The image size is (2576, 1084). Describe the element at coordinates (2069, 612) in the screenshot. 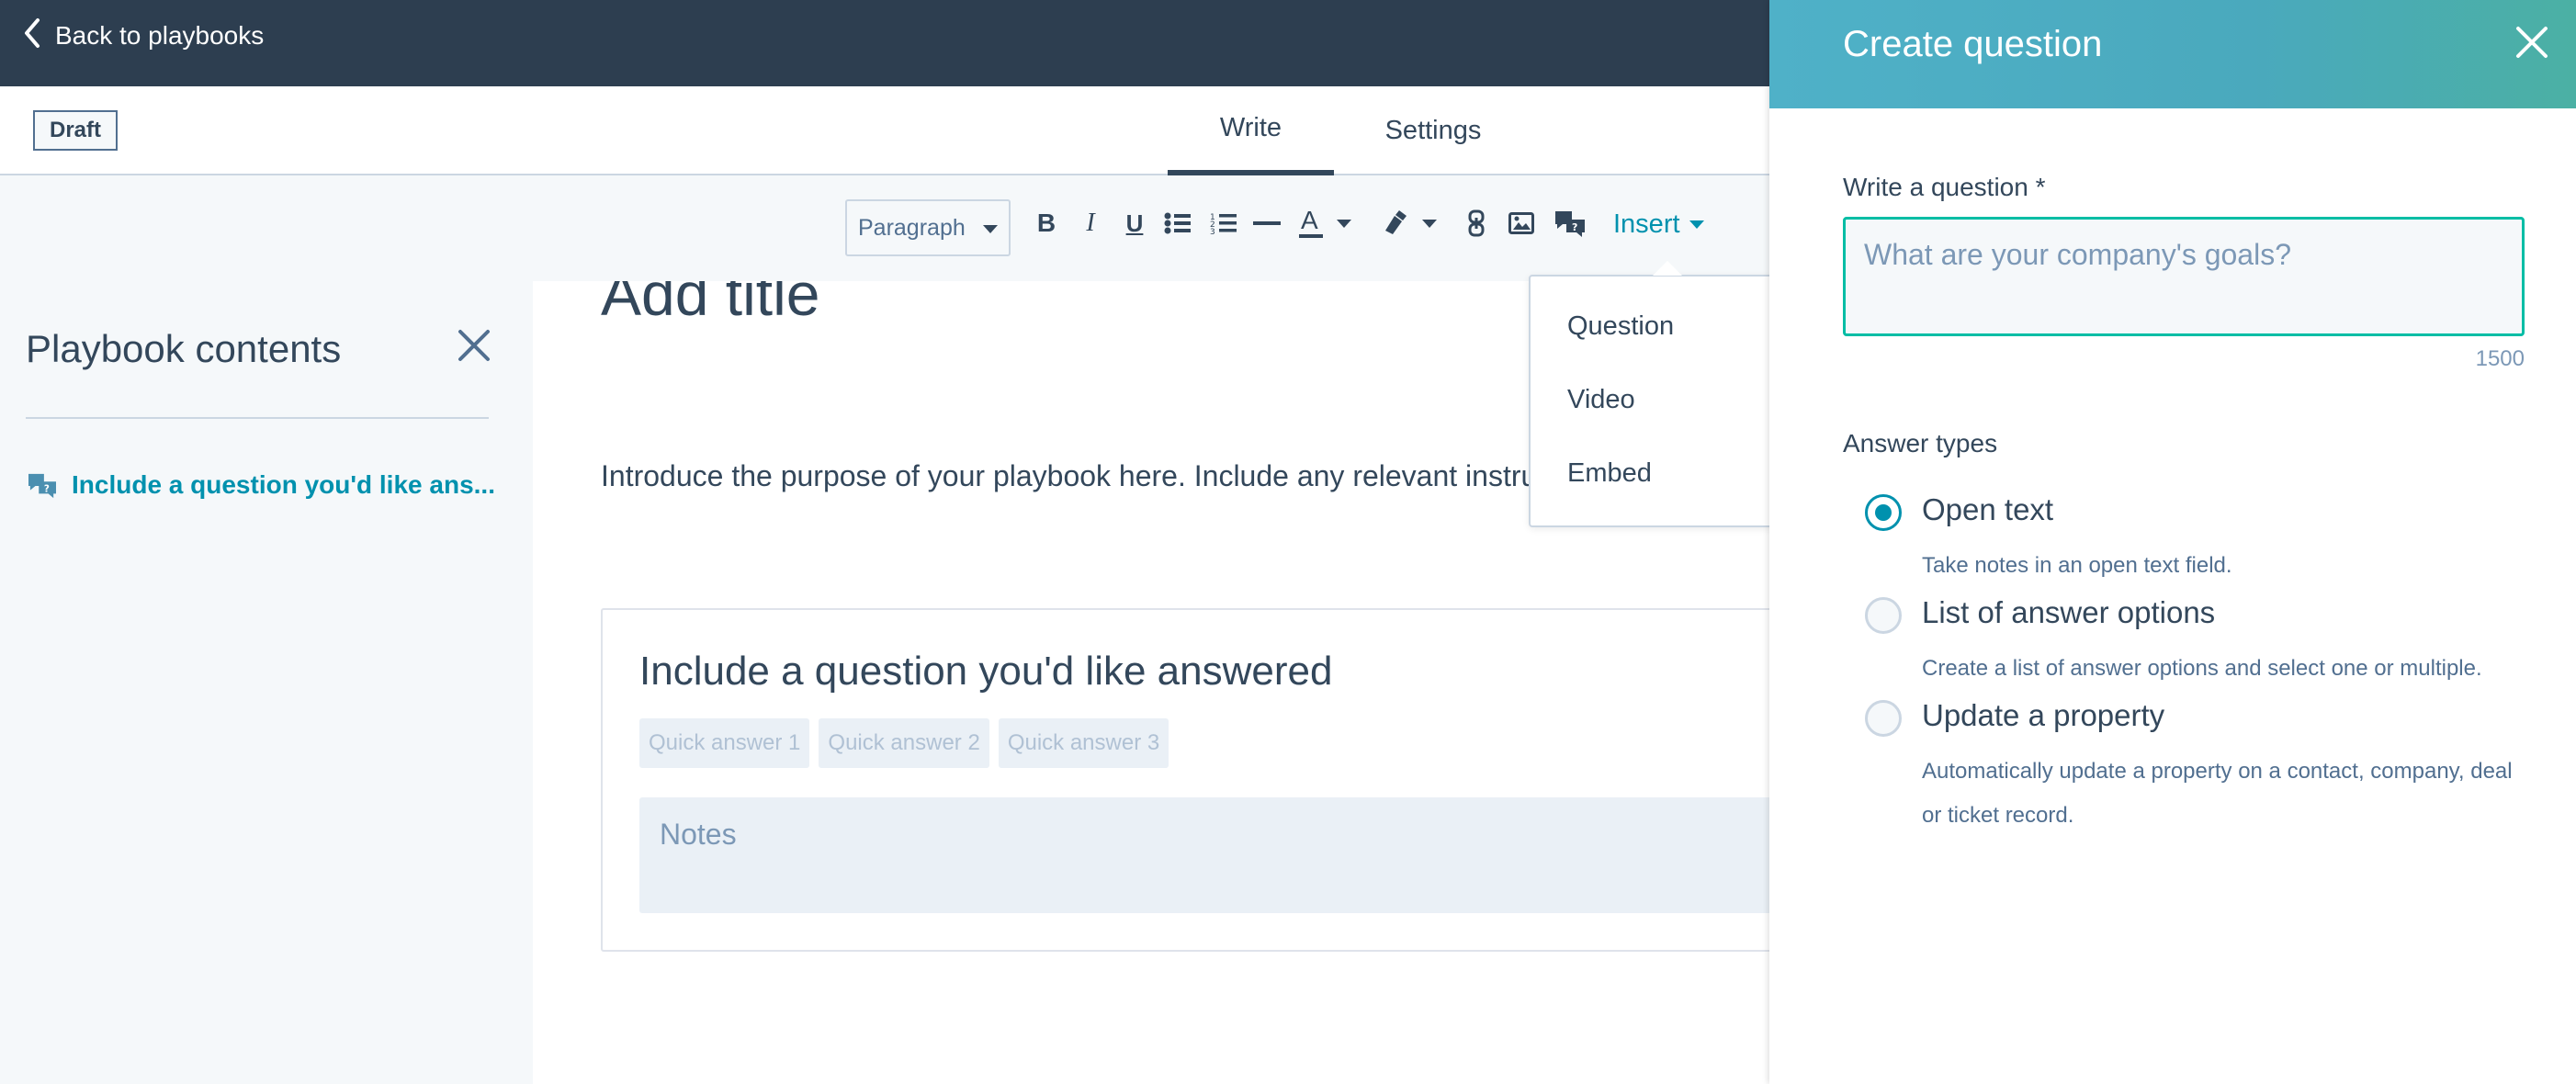

I see `answer-type-title: List of answer options` at that location.